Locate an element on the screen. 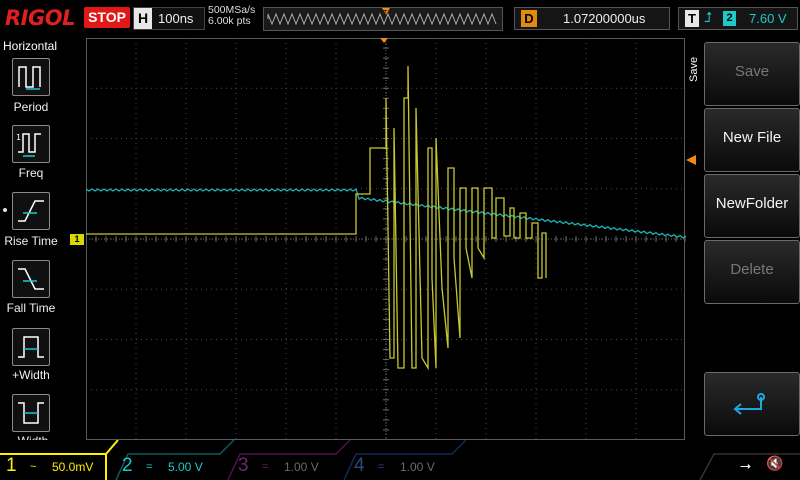 This screenshot has width=800, height=480. channel-1-ground-marker: 1 is located at coordinates (77, 239).